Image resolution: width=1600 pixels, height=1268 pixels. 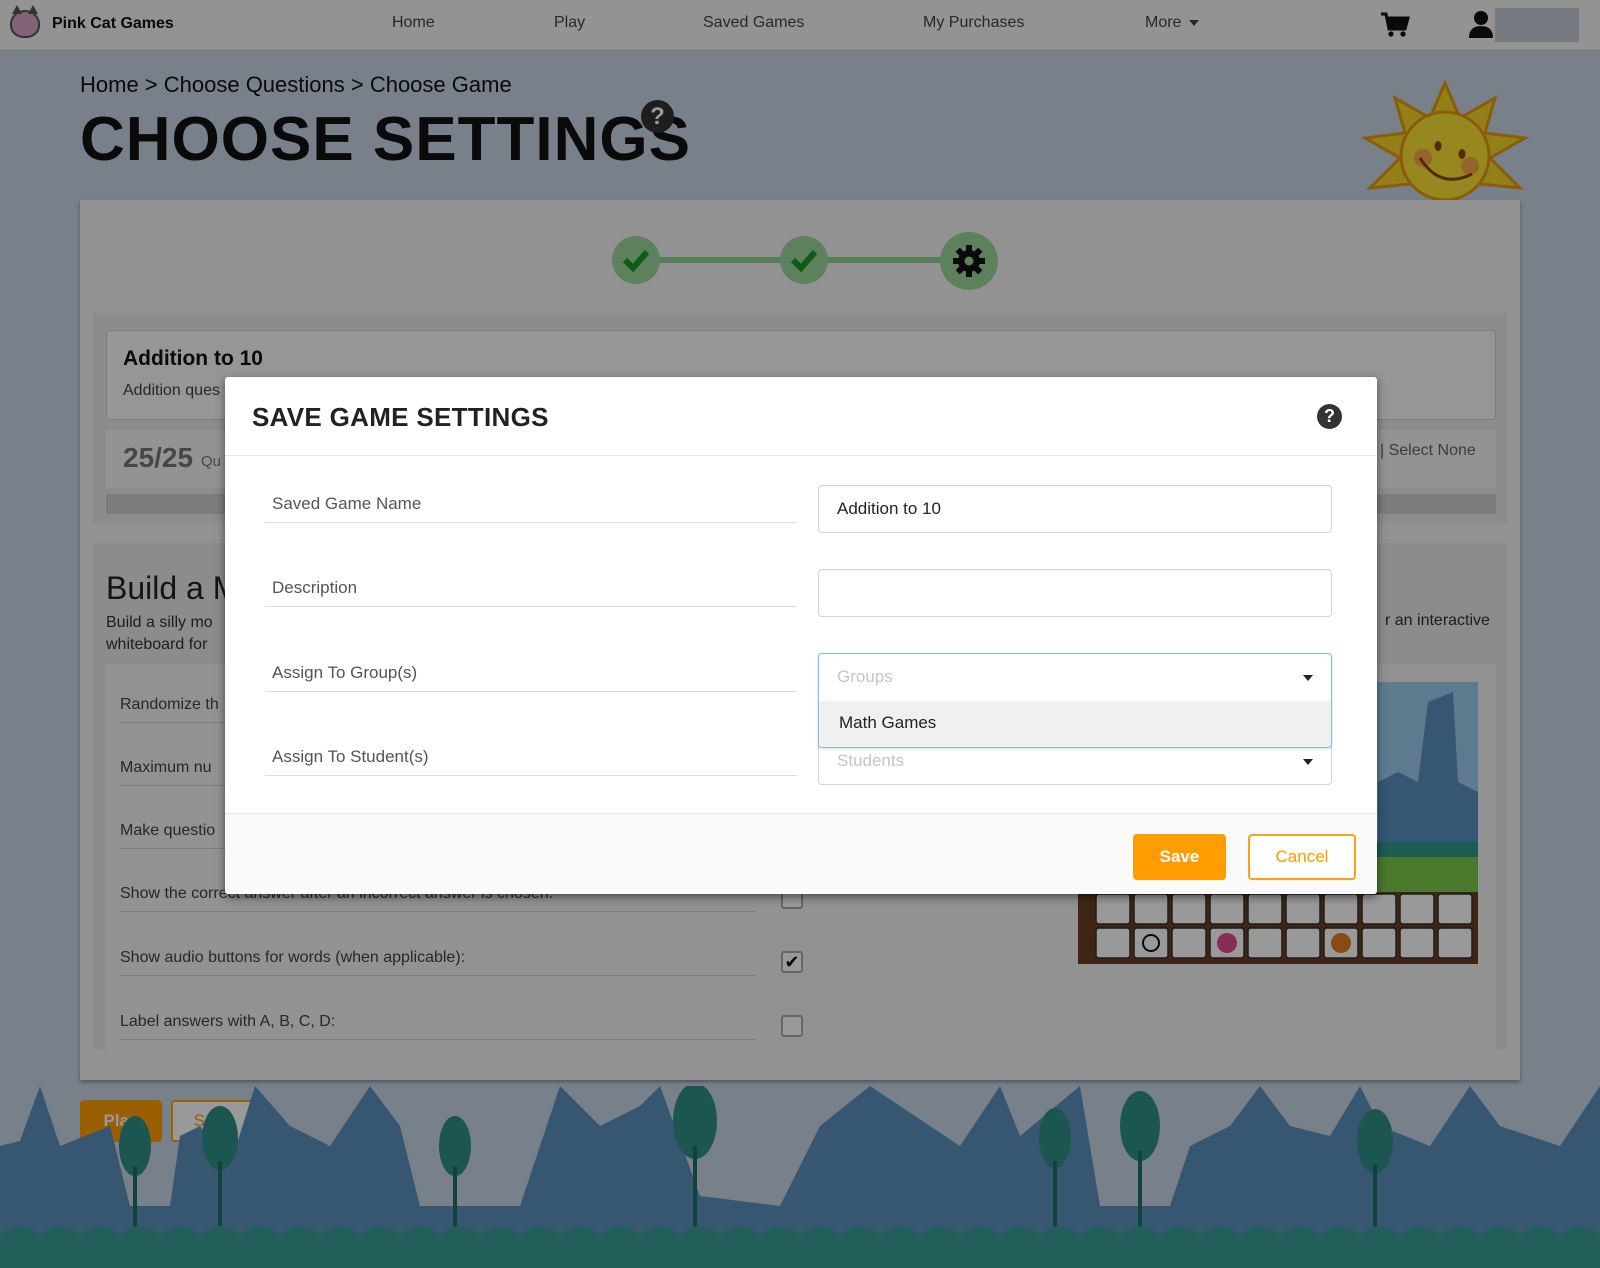 I want to click on groups-option-math-games: Math Games, so click(x=1075, y=724).